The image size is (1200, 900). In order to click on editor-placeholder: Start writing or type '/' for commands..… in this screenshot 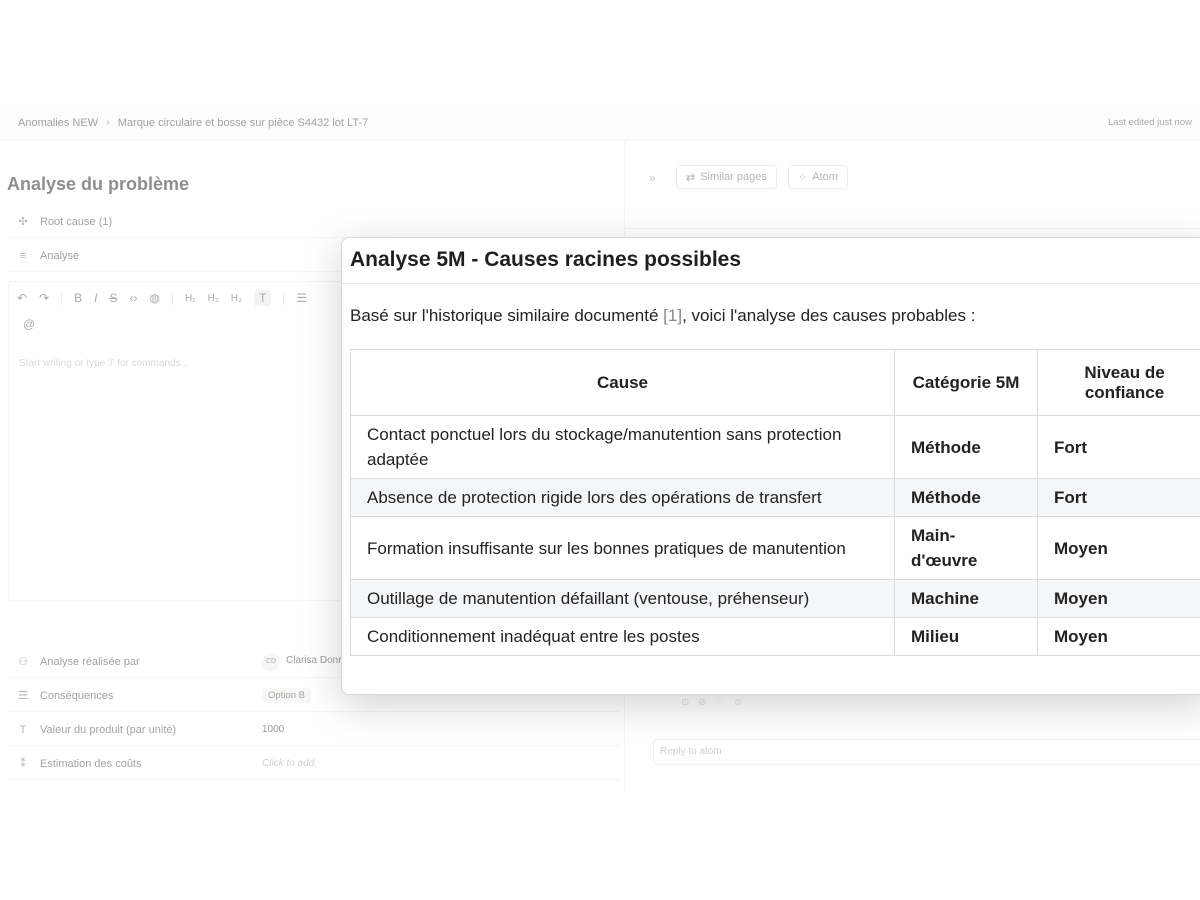, I will do `click(104, 363)`.